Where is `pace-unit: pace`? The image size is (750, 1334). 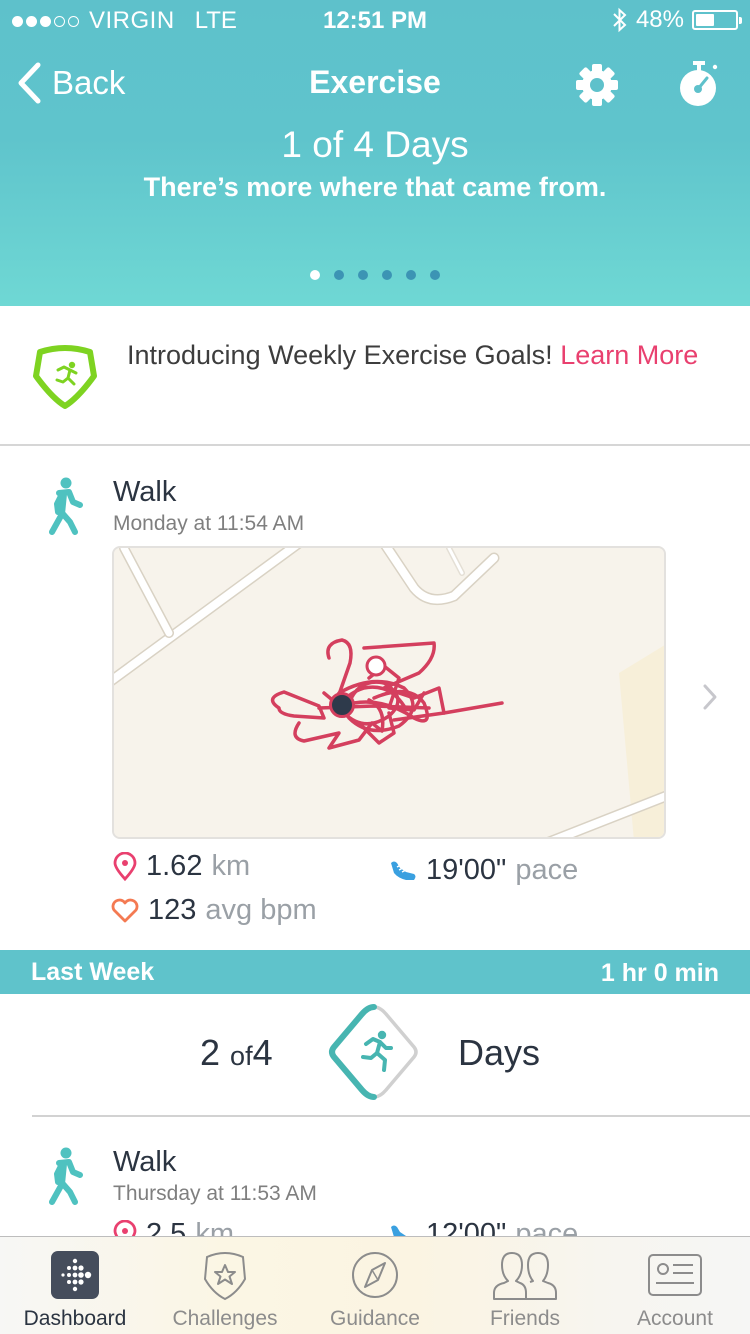
pace-unit: pace is located at coordinates (547, 870).